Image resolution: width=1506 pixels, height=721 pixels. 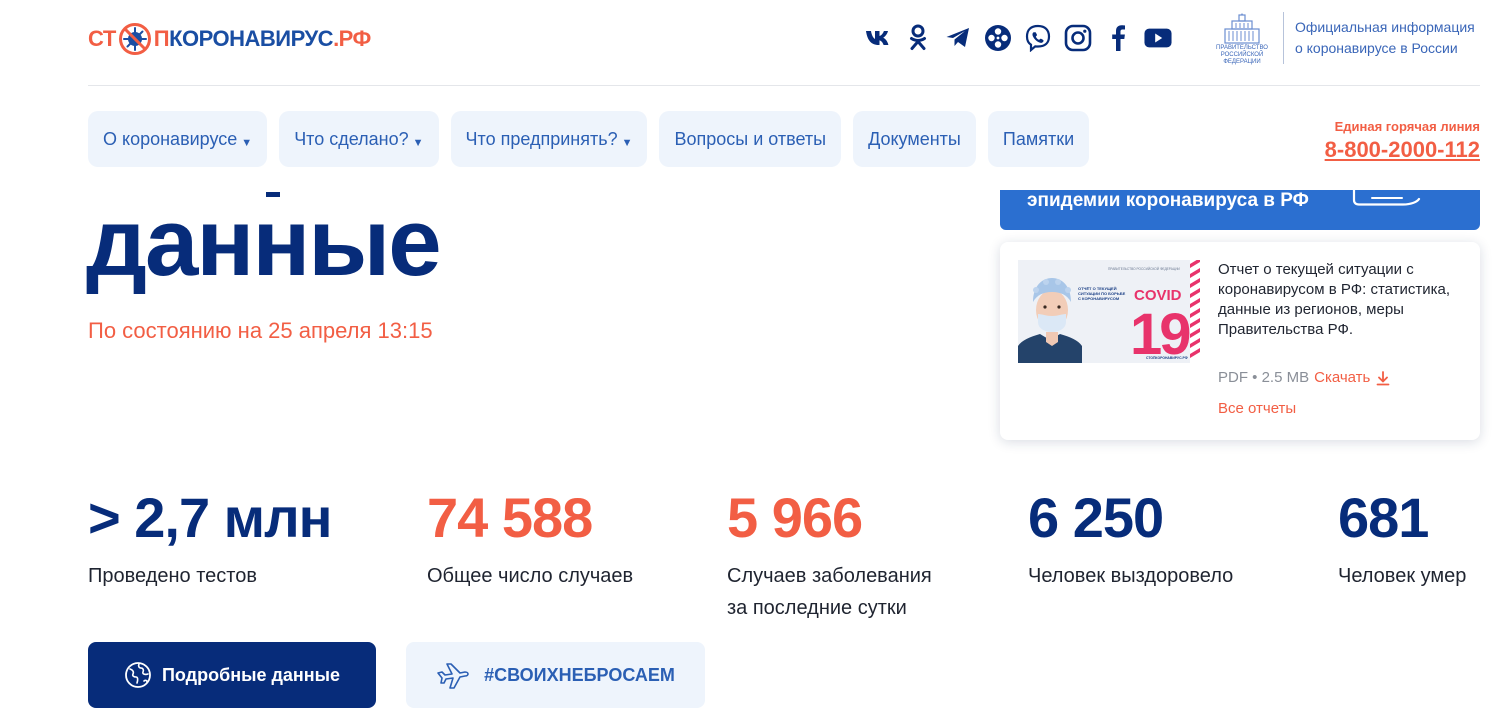 I want to click on stat-label-line-2: за последние сутки, so click(x=817, y=608).